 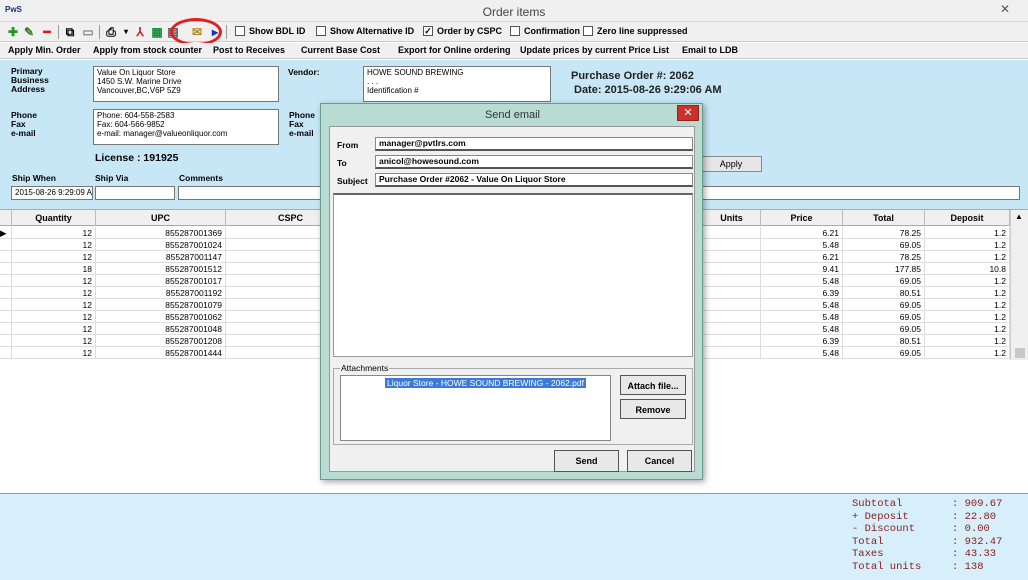 I want to click on remove-attachment-button: Remove, so click(x=653, y=409).